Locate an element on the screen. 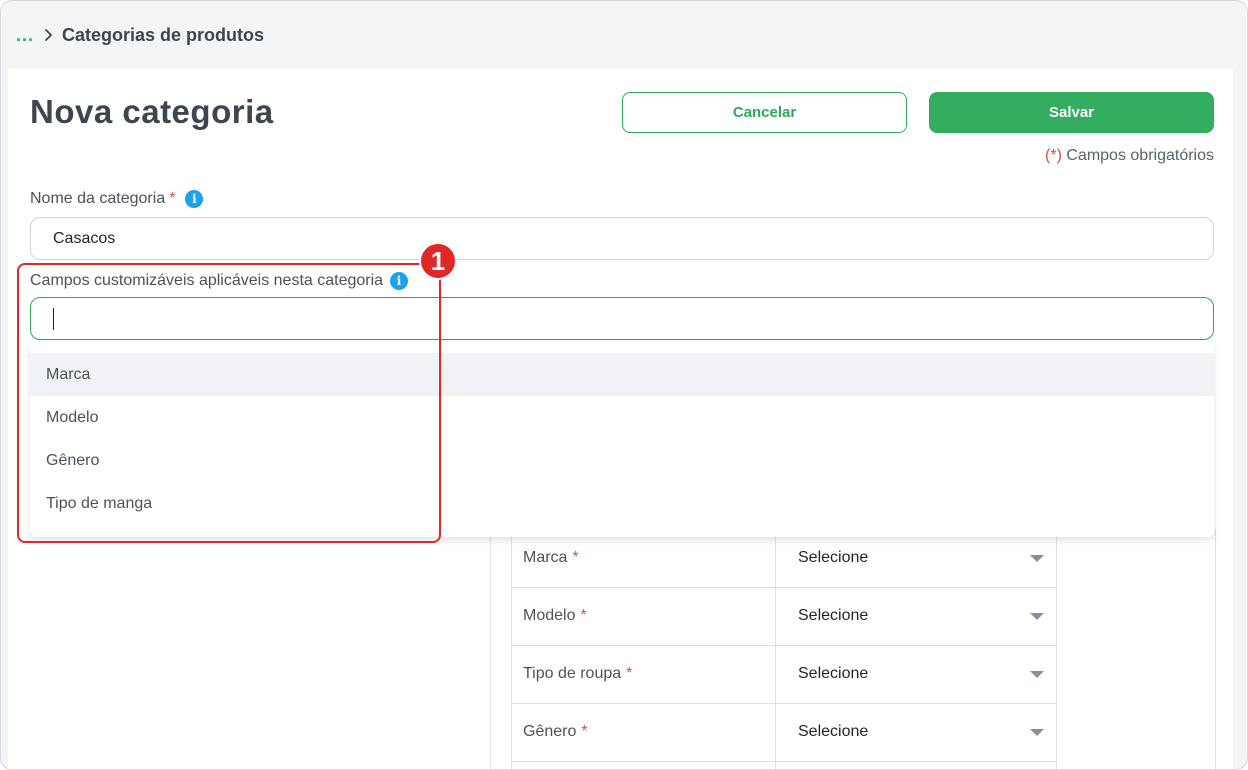  field-label-cell: Tipo de roupa * is located at coordinates (643, 674).